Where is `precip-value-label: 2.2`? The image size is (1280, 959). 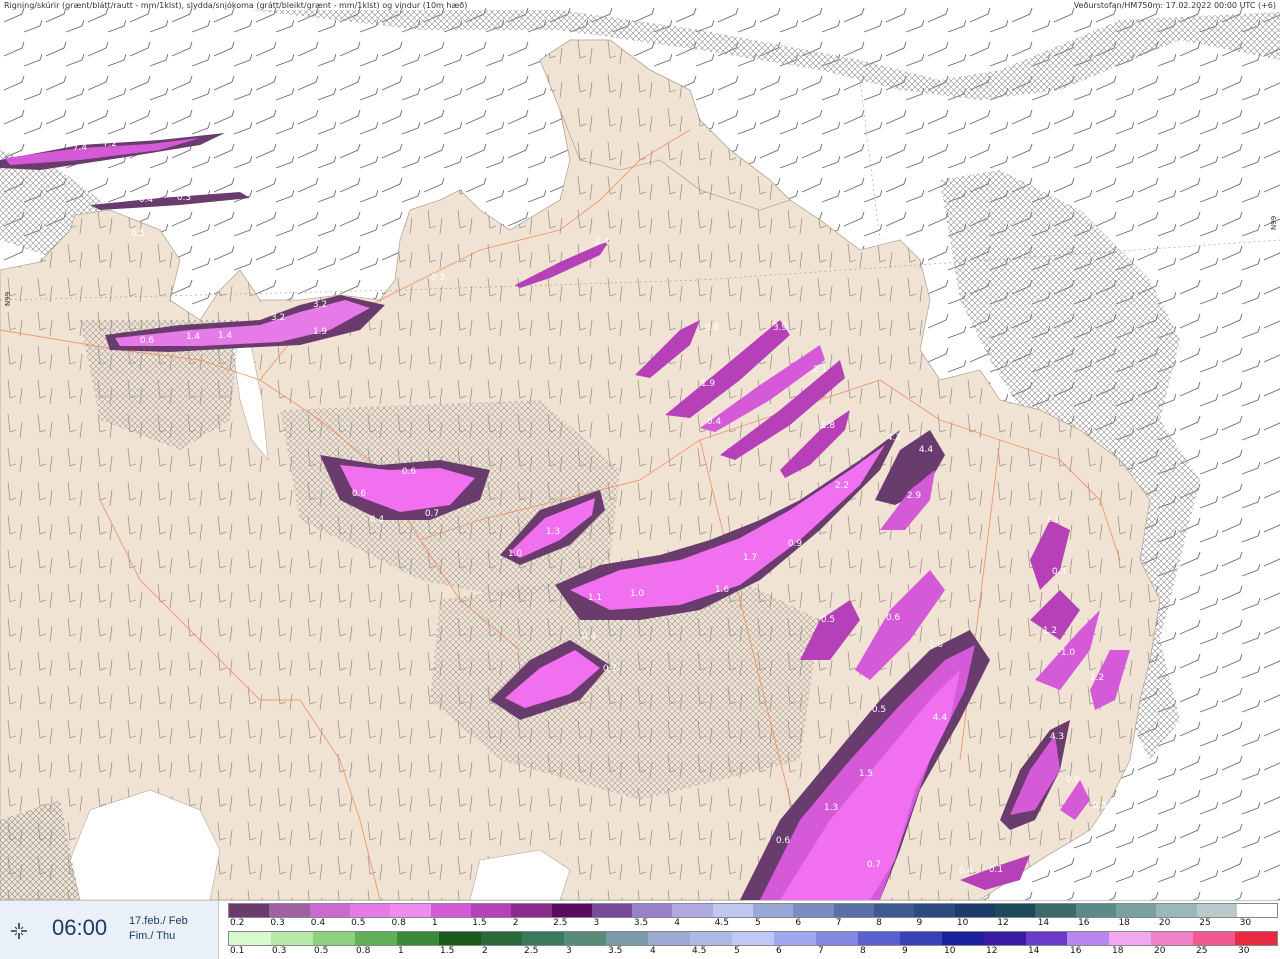
precip-value-label: 2.2 is located at coordinates (842, 486).